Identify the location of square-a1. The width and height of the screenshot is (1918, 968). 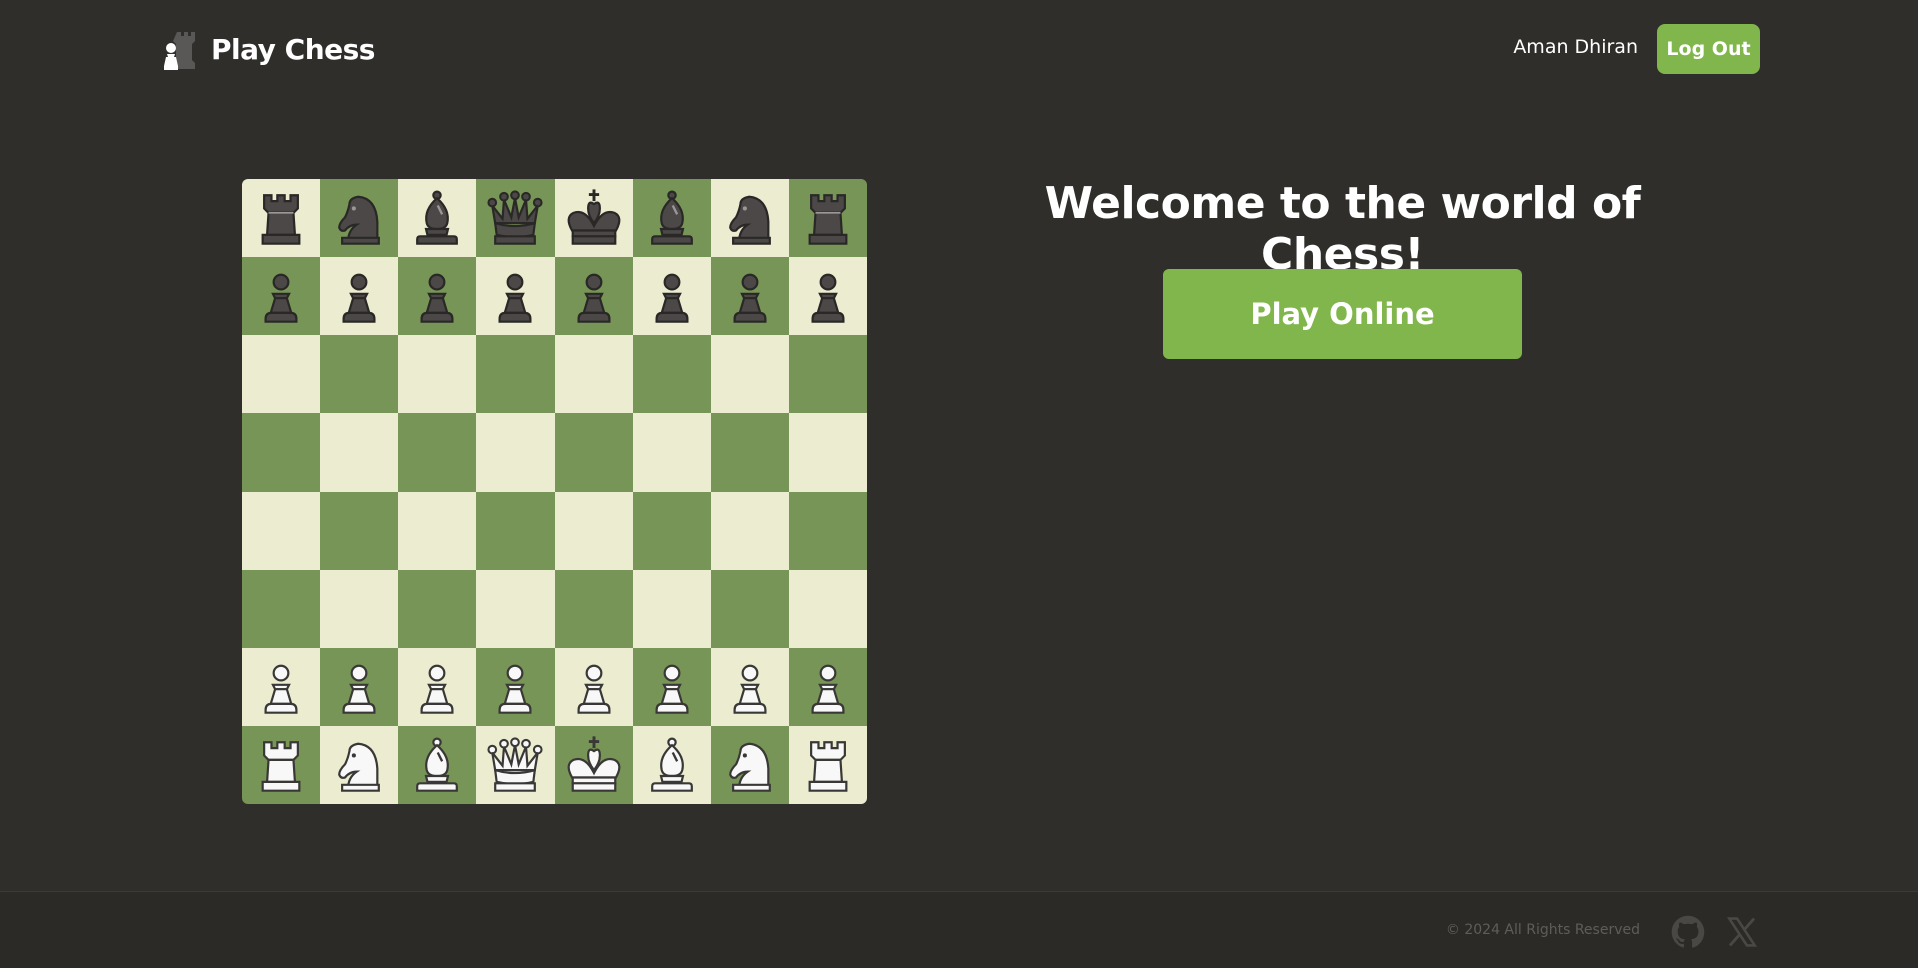
(281, 764).